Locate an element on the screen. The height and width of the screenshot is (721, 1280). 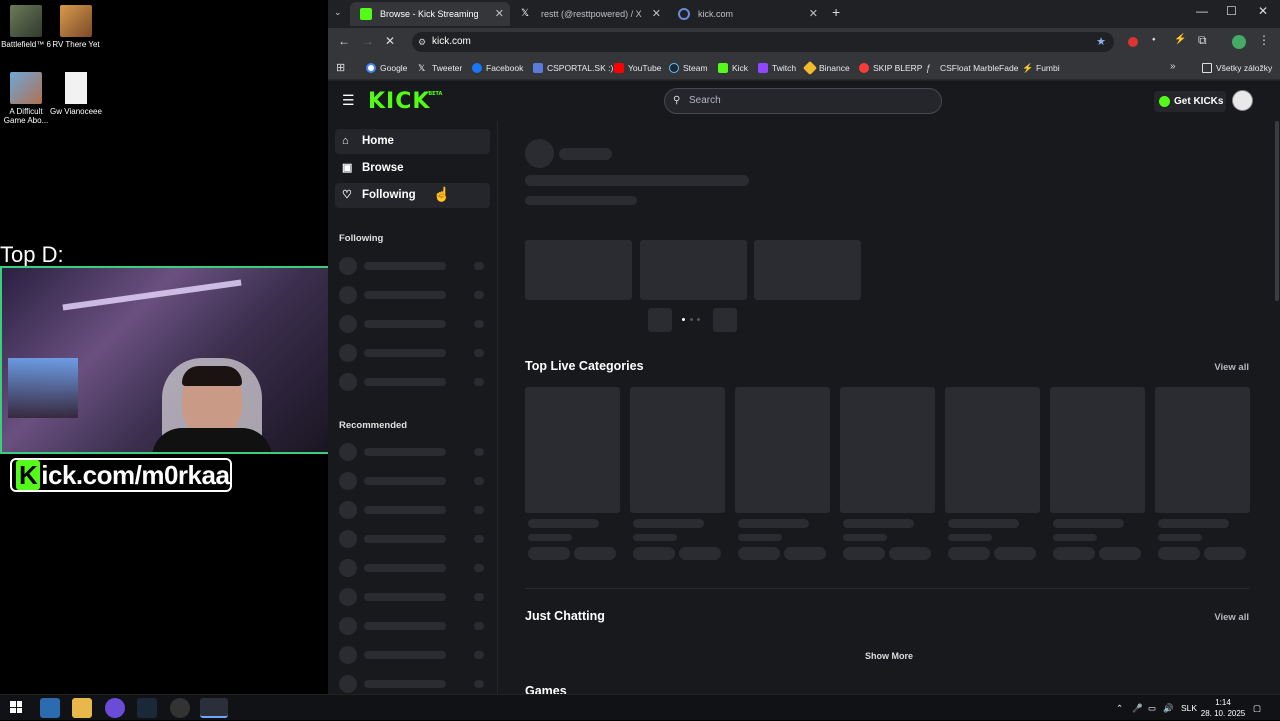
forward-icon: → is located at coordinates (368, 41).